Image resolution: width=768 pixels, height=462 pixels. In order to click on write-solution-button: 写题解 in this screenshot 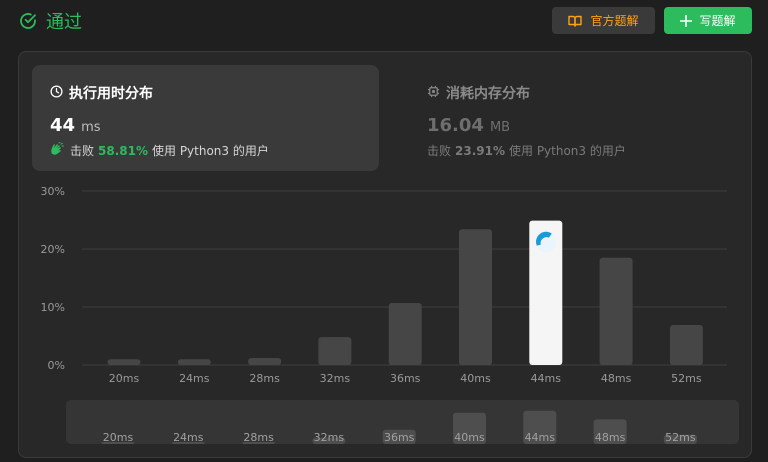, I will do `click(708, 20)`.